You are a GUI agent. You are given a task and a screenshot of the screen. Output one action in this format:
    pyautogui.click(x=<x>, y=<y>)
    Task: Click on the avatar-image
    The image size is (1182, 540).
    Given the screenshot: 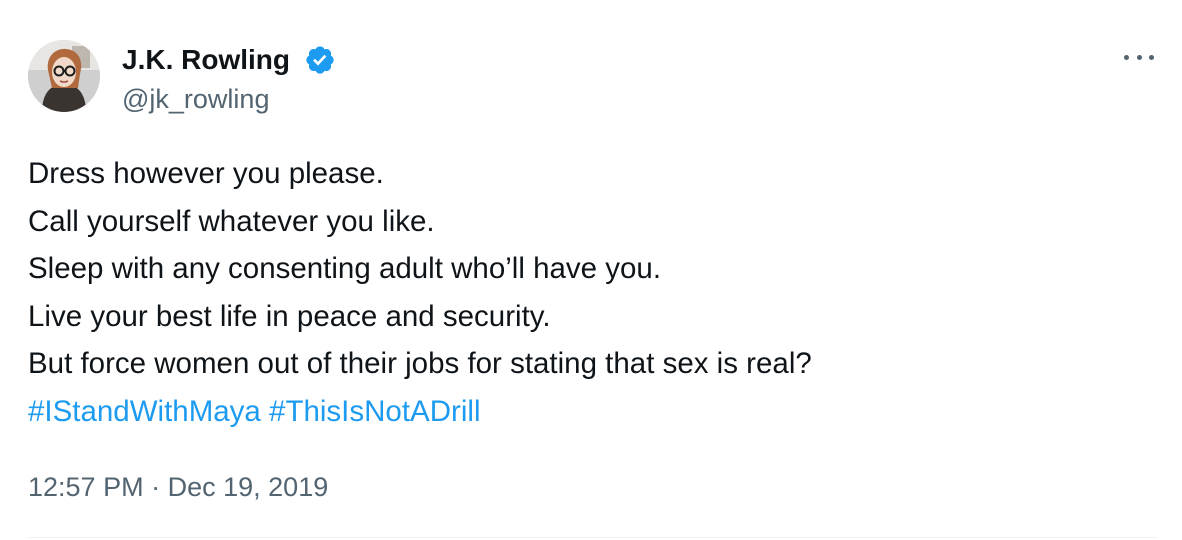 What is the action you would take?
    pyautogui.click(x=64, y=76)
    